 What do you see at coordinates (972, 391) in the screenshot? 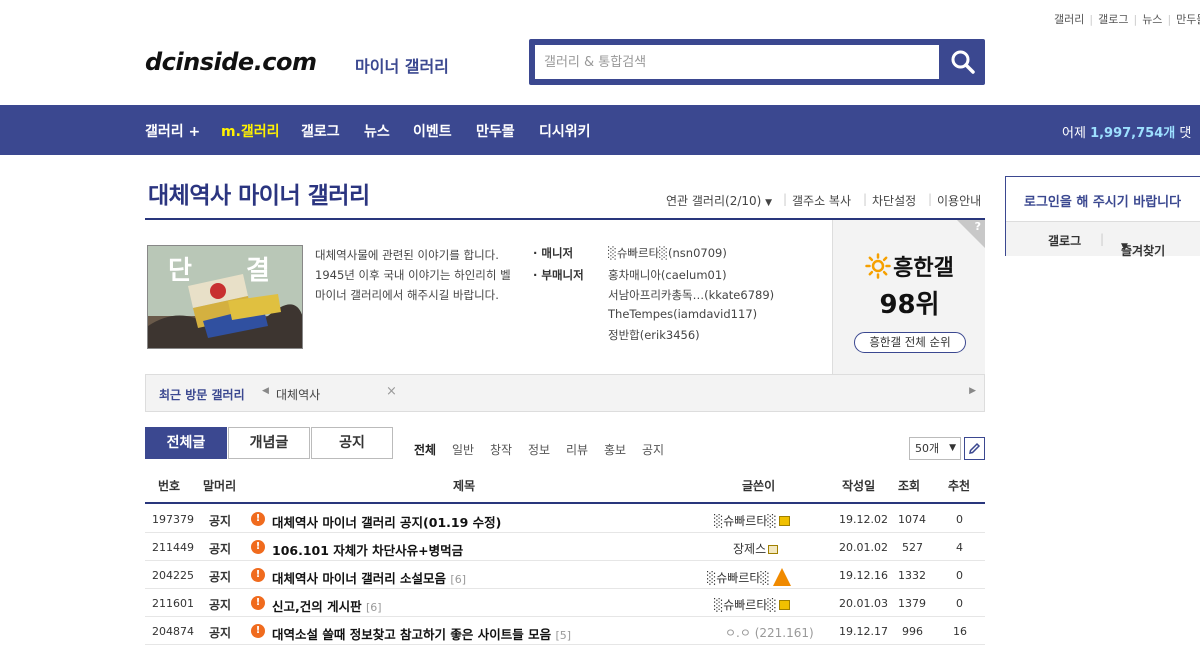
I see `next-arrow-icon: ▶` at bounding box center [972, 391].